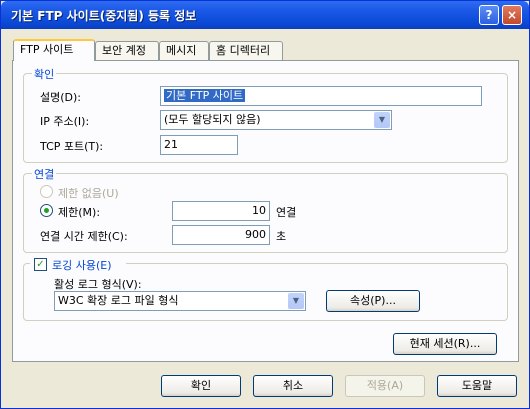  I want to click on description-value: 기본 FTP 사이트, so click(205, 95).